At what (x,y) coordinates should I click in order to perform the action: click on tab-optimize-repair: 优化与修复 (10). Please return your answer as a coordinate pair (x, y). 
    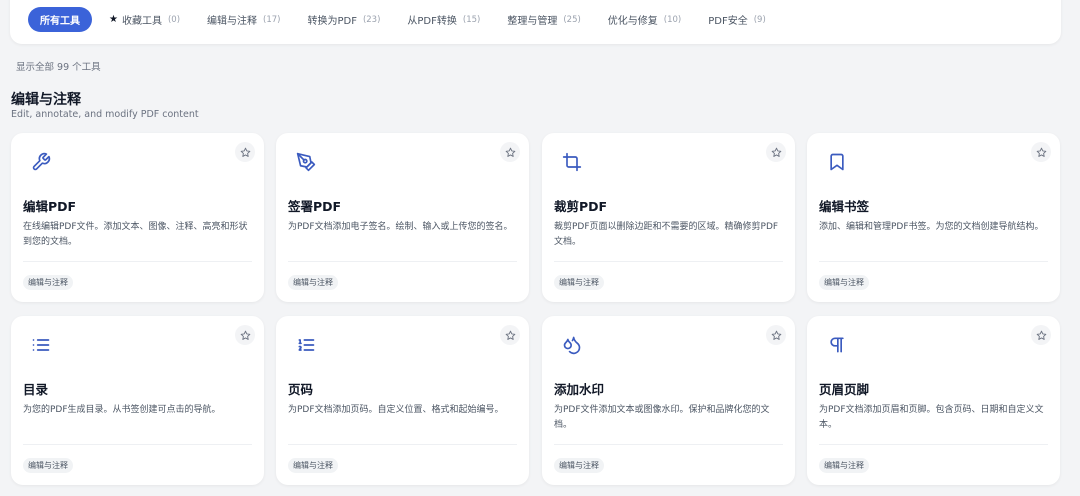
    Looking at the image, I should click on (644, 19).